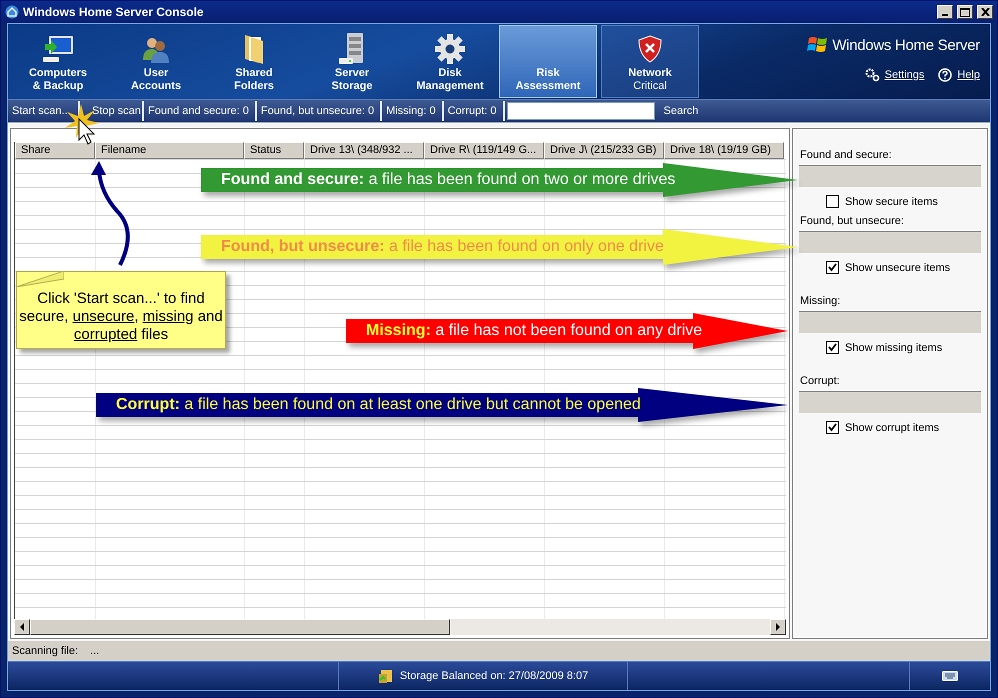 This screenshot has width=998, height=698. Describe the element at coordinates (778, 627) in the screenshot. I see `scroll-right-icon` at that location.